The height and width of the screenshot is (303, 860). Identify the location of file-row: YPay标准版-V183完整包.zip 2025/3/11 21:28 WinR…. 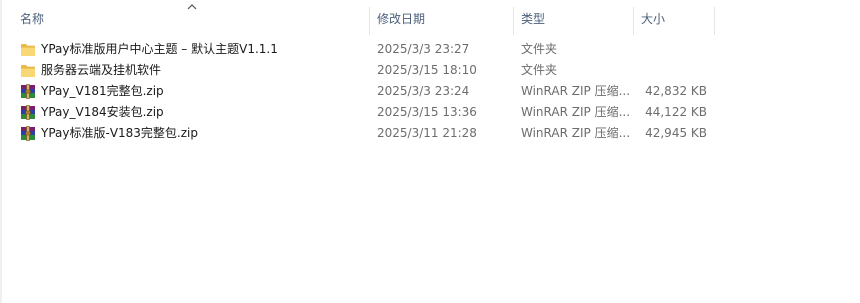
(430, 133).